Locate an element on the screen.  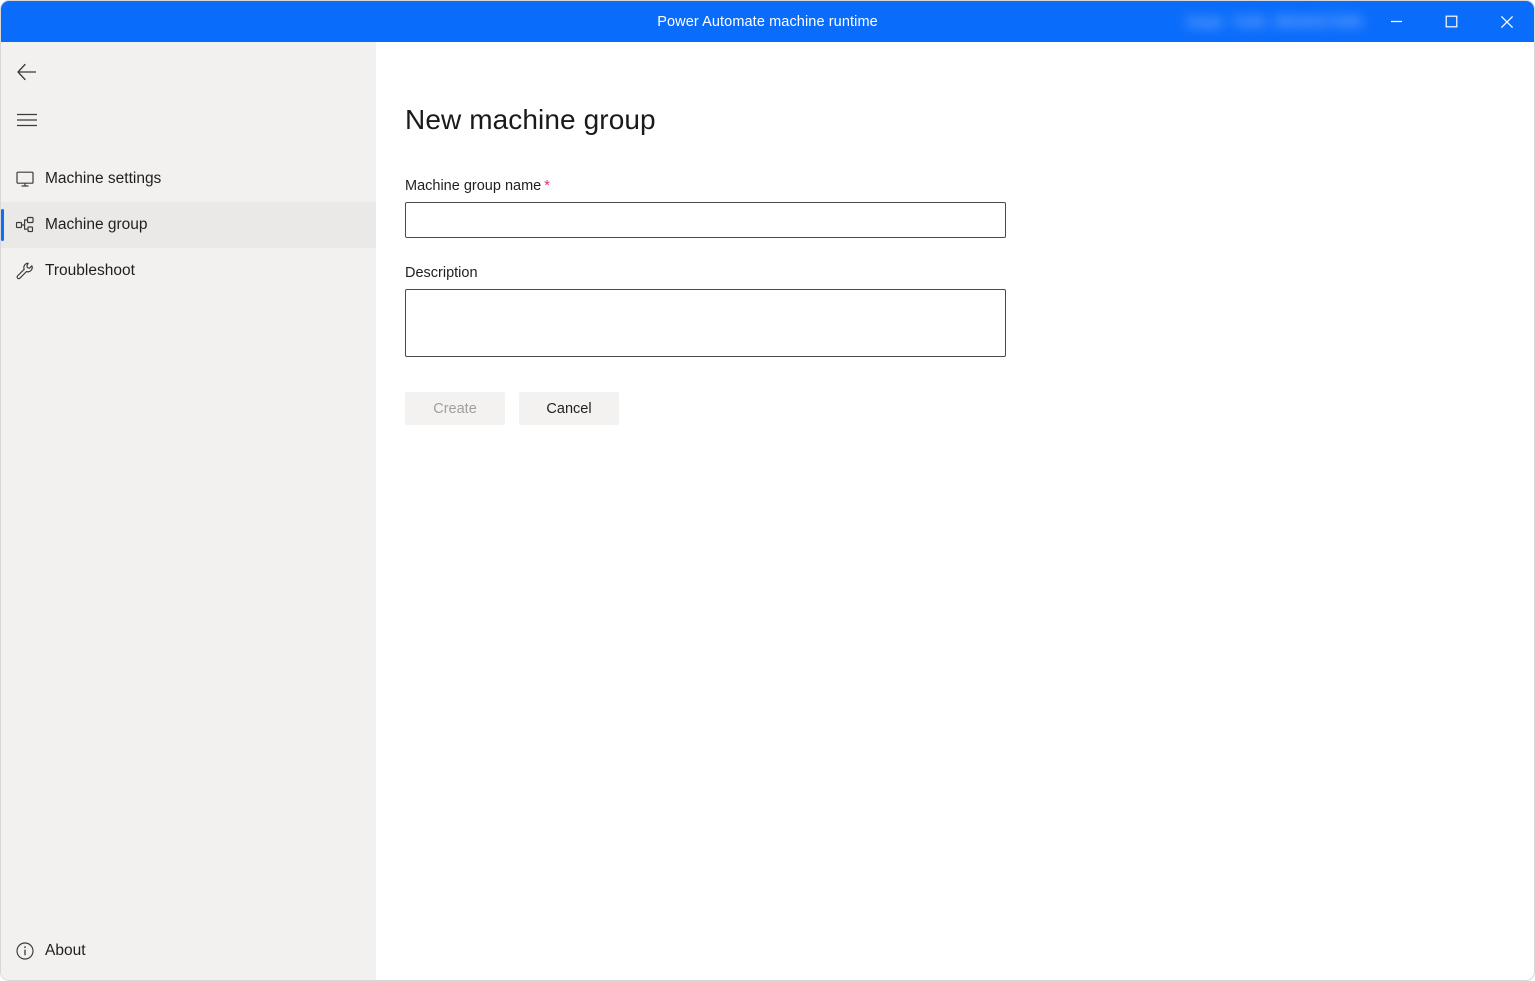
required-asterisk: * is located at coordinates (547, 186).